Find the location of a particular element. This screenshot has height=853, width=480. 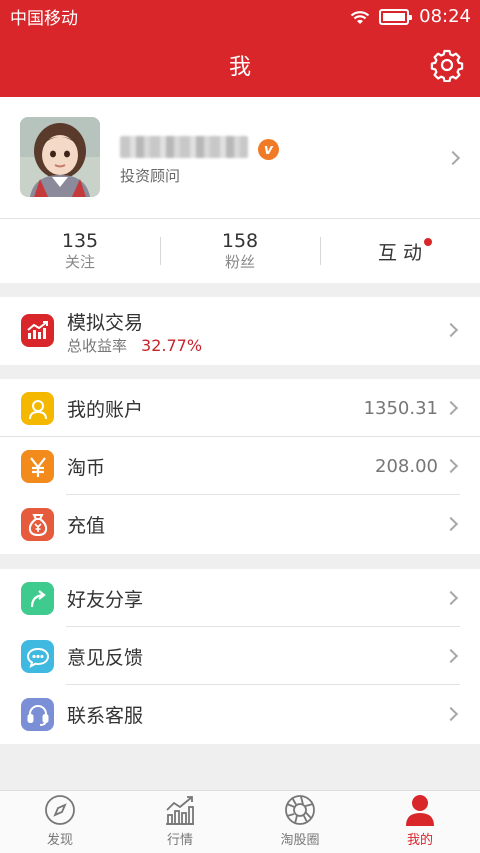

tab-taoguquan: 淘股圈 is located at coordinates (300, 822).